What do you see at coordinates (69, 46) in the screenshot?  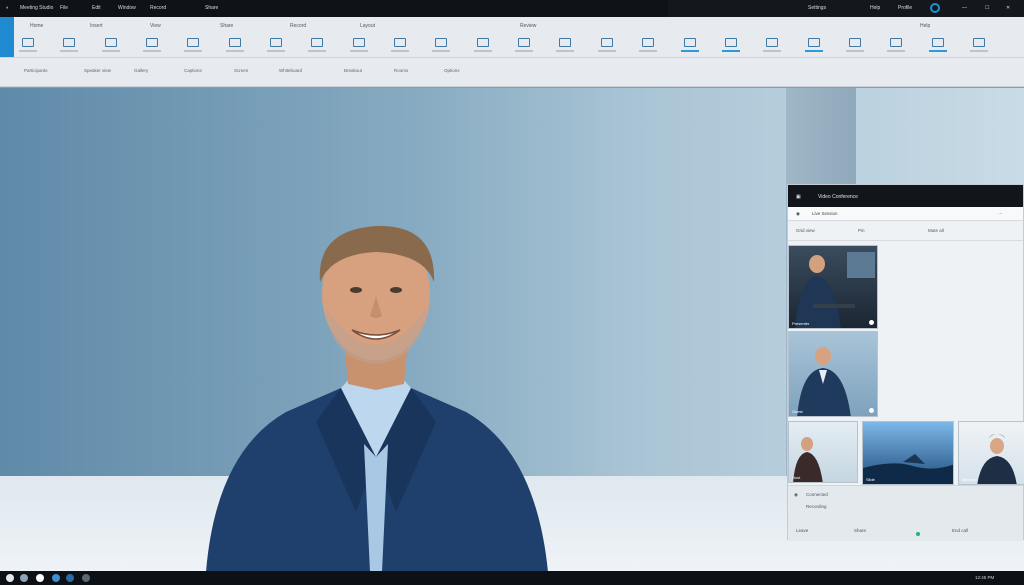 I see `mic-icon` at bounding box center [69, 46].